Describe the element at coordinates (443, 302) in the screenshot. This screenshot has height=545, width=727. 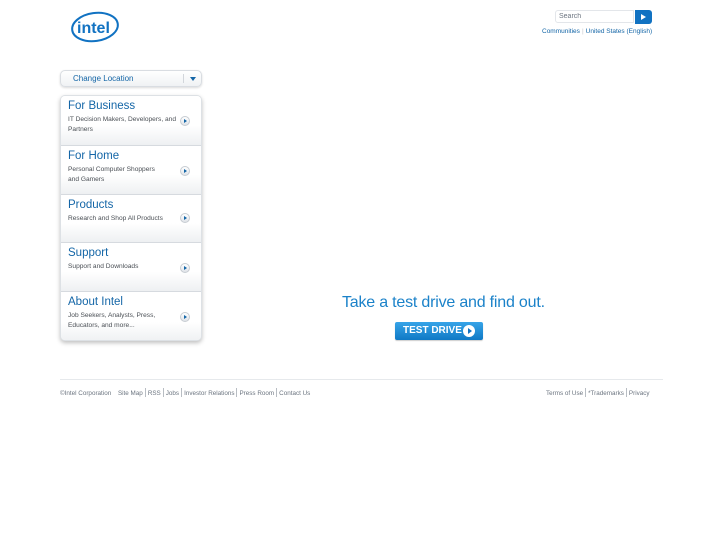
I see `promo-tagline: Take a test drive and find out.` at that location.